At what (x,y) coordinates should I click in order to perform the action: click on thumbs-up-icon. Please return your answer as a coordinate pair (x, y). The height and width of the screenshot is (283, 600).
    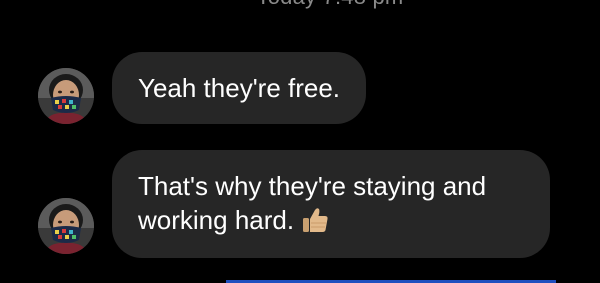
    Looking at the image, I should click on (315, 224).